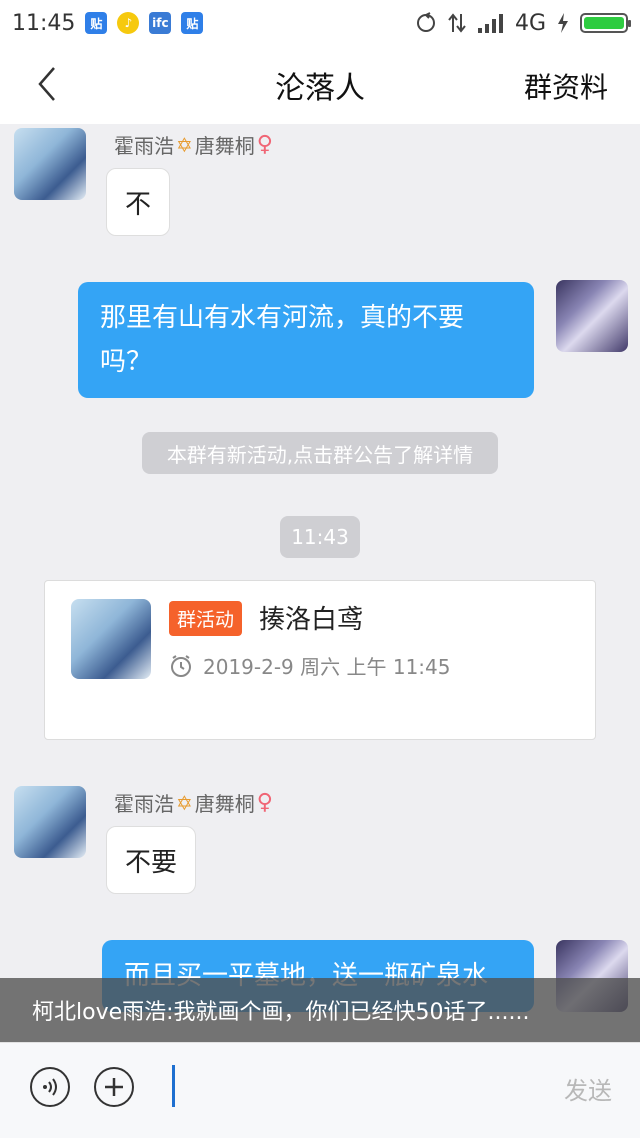 This screenshot has width=640, height=1138. What do you see at coordinates (320, 453) in the screenshot?
I see `system-tip: 本群有新活动,点击群公告了解详情` at bounding box center [320, 453].